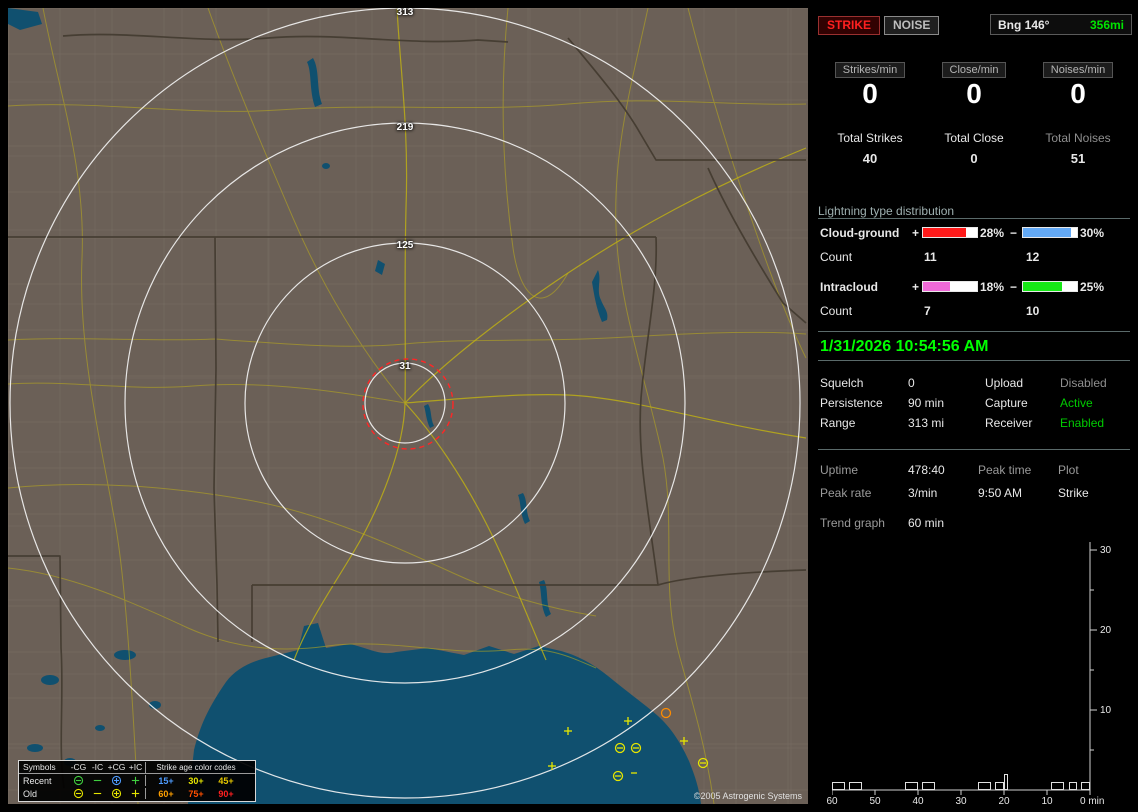 Image resolution: width=1138 pixels, height=812 pixels. What do you see at coordinates (116, 767) in the screenshot?
I see `legend-col-pos-cg: +CG` at bounding box center [116, 767].